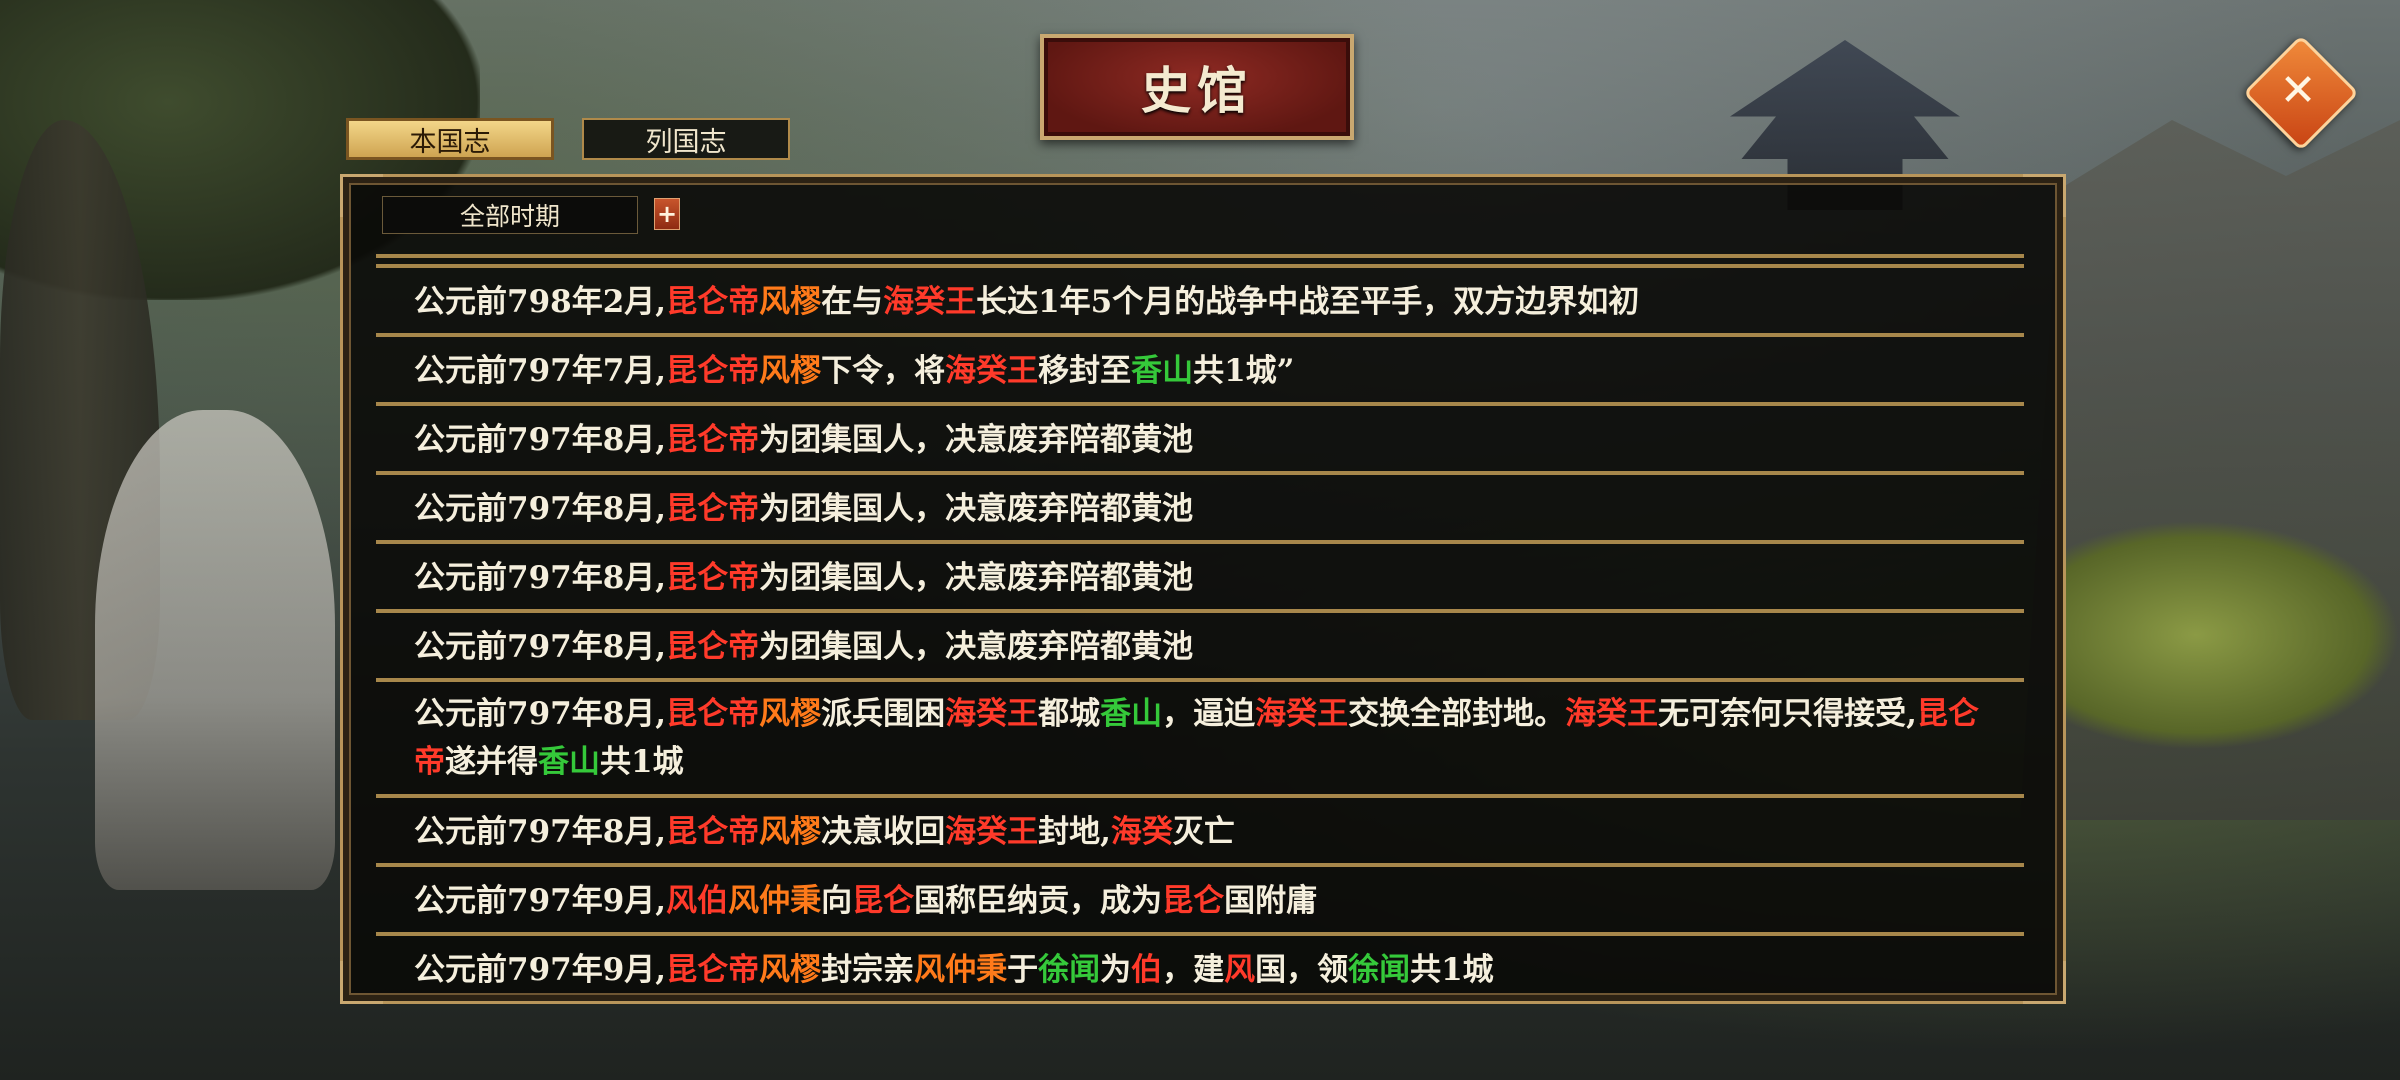 This screenshot has width=2400, height=1080. What do you see at coordinates (868, 970) in the screenshot?
I see `entry-segment: 封宗亲` at bounding box center [868, 970].